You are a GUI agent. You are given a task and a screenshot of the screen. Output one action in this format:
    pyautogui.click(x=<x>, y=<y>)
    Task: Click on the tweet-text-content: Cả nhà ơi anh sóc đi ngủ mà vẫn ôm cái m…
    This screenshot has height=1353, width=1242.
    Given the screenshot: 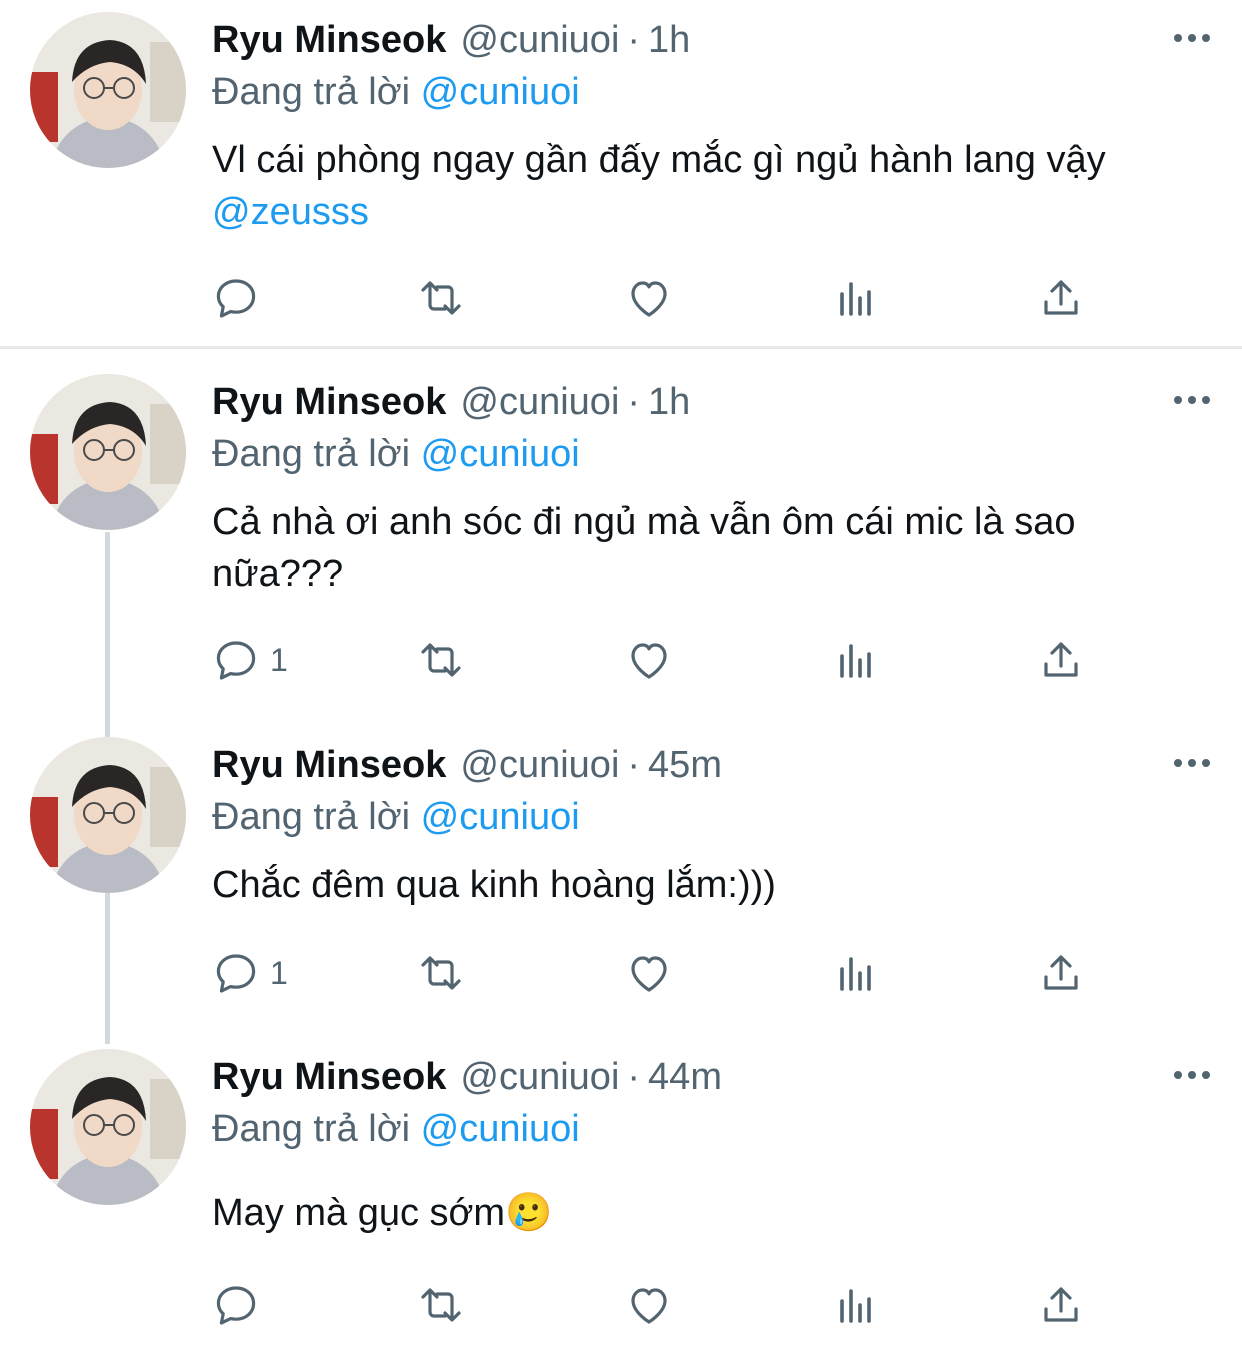 What is the action you would take?
    pyautogui.click(x=644, y=548)
    